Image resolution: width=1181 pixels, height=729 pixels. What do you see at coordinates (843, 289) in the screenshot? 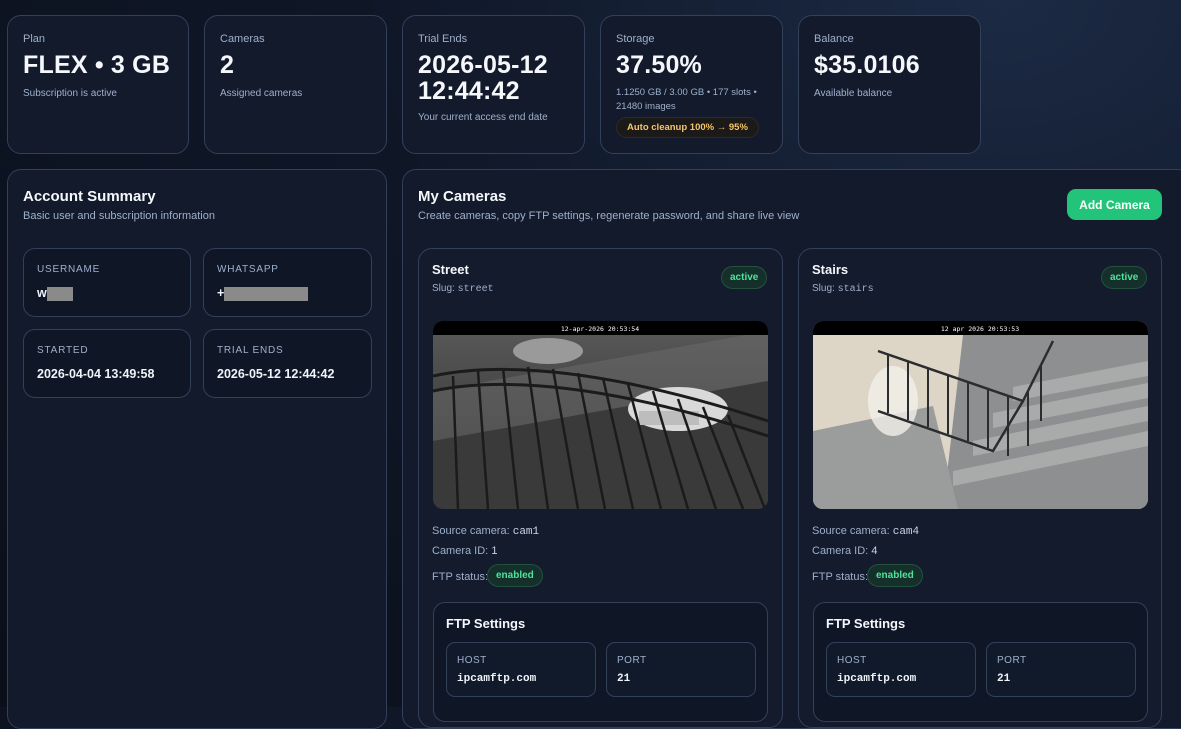
I see `camera-slug: Slug: stairs` at bounding box center [843, 289].